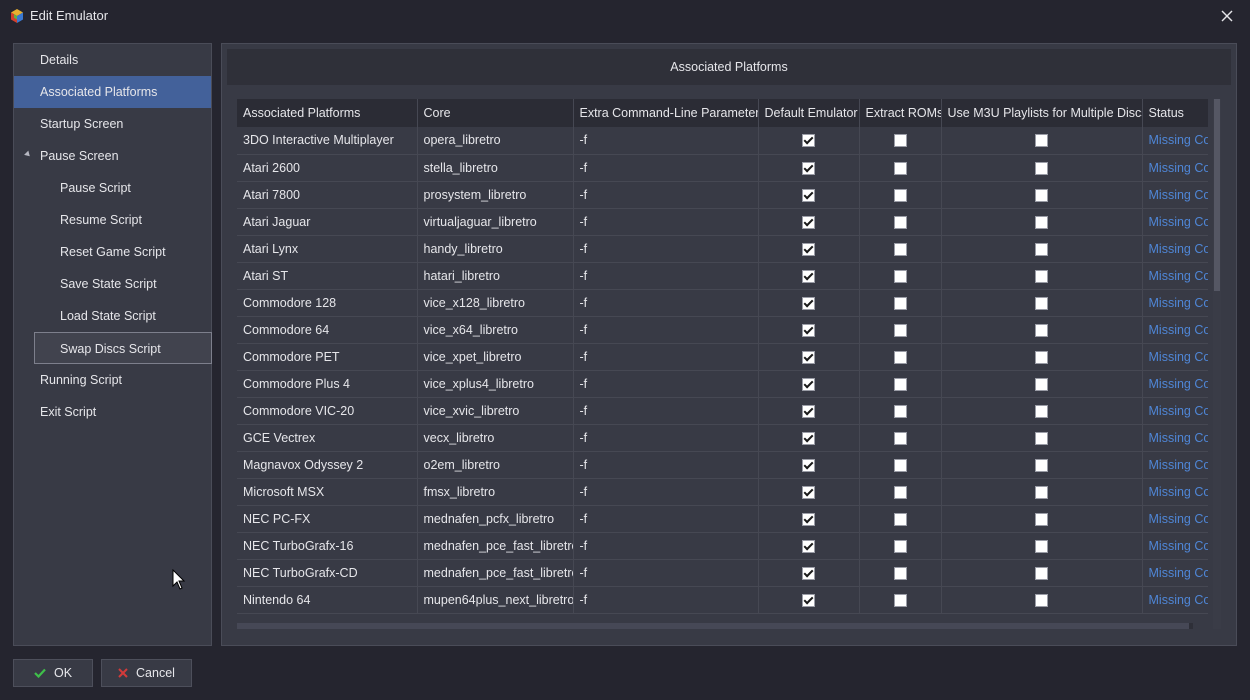 This screenshot has width=1250, height=700. What do you see at coordinates (1042, 113) in the screenshot?
I see `column-header-m3u: Use M3U Playlists for Multiple Discs` at bounding box center [1042, 113].